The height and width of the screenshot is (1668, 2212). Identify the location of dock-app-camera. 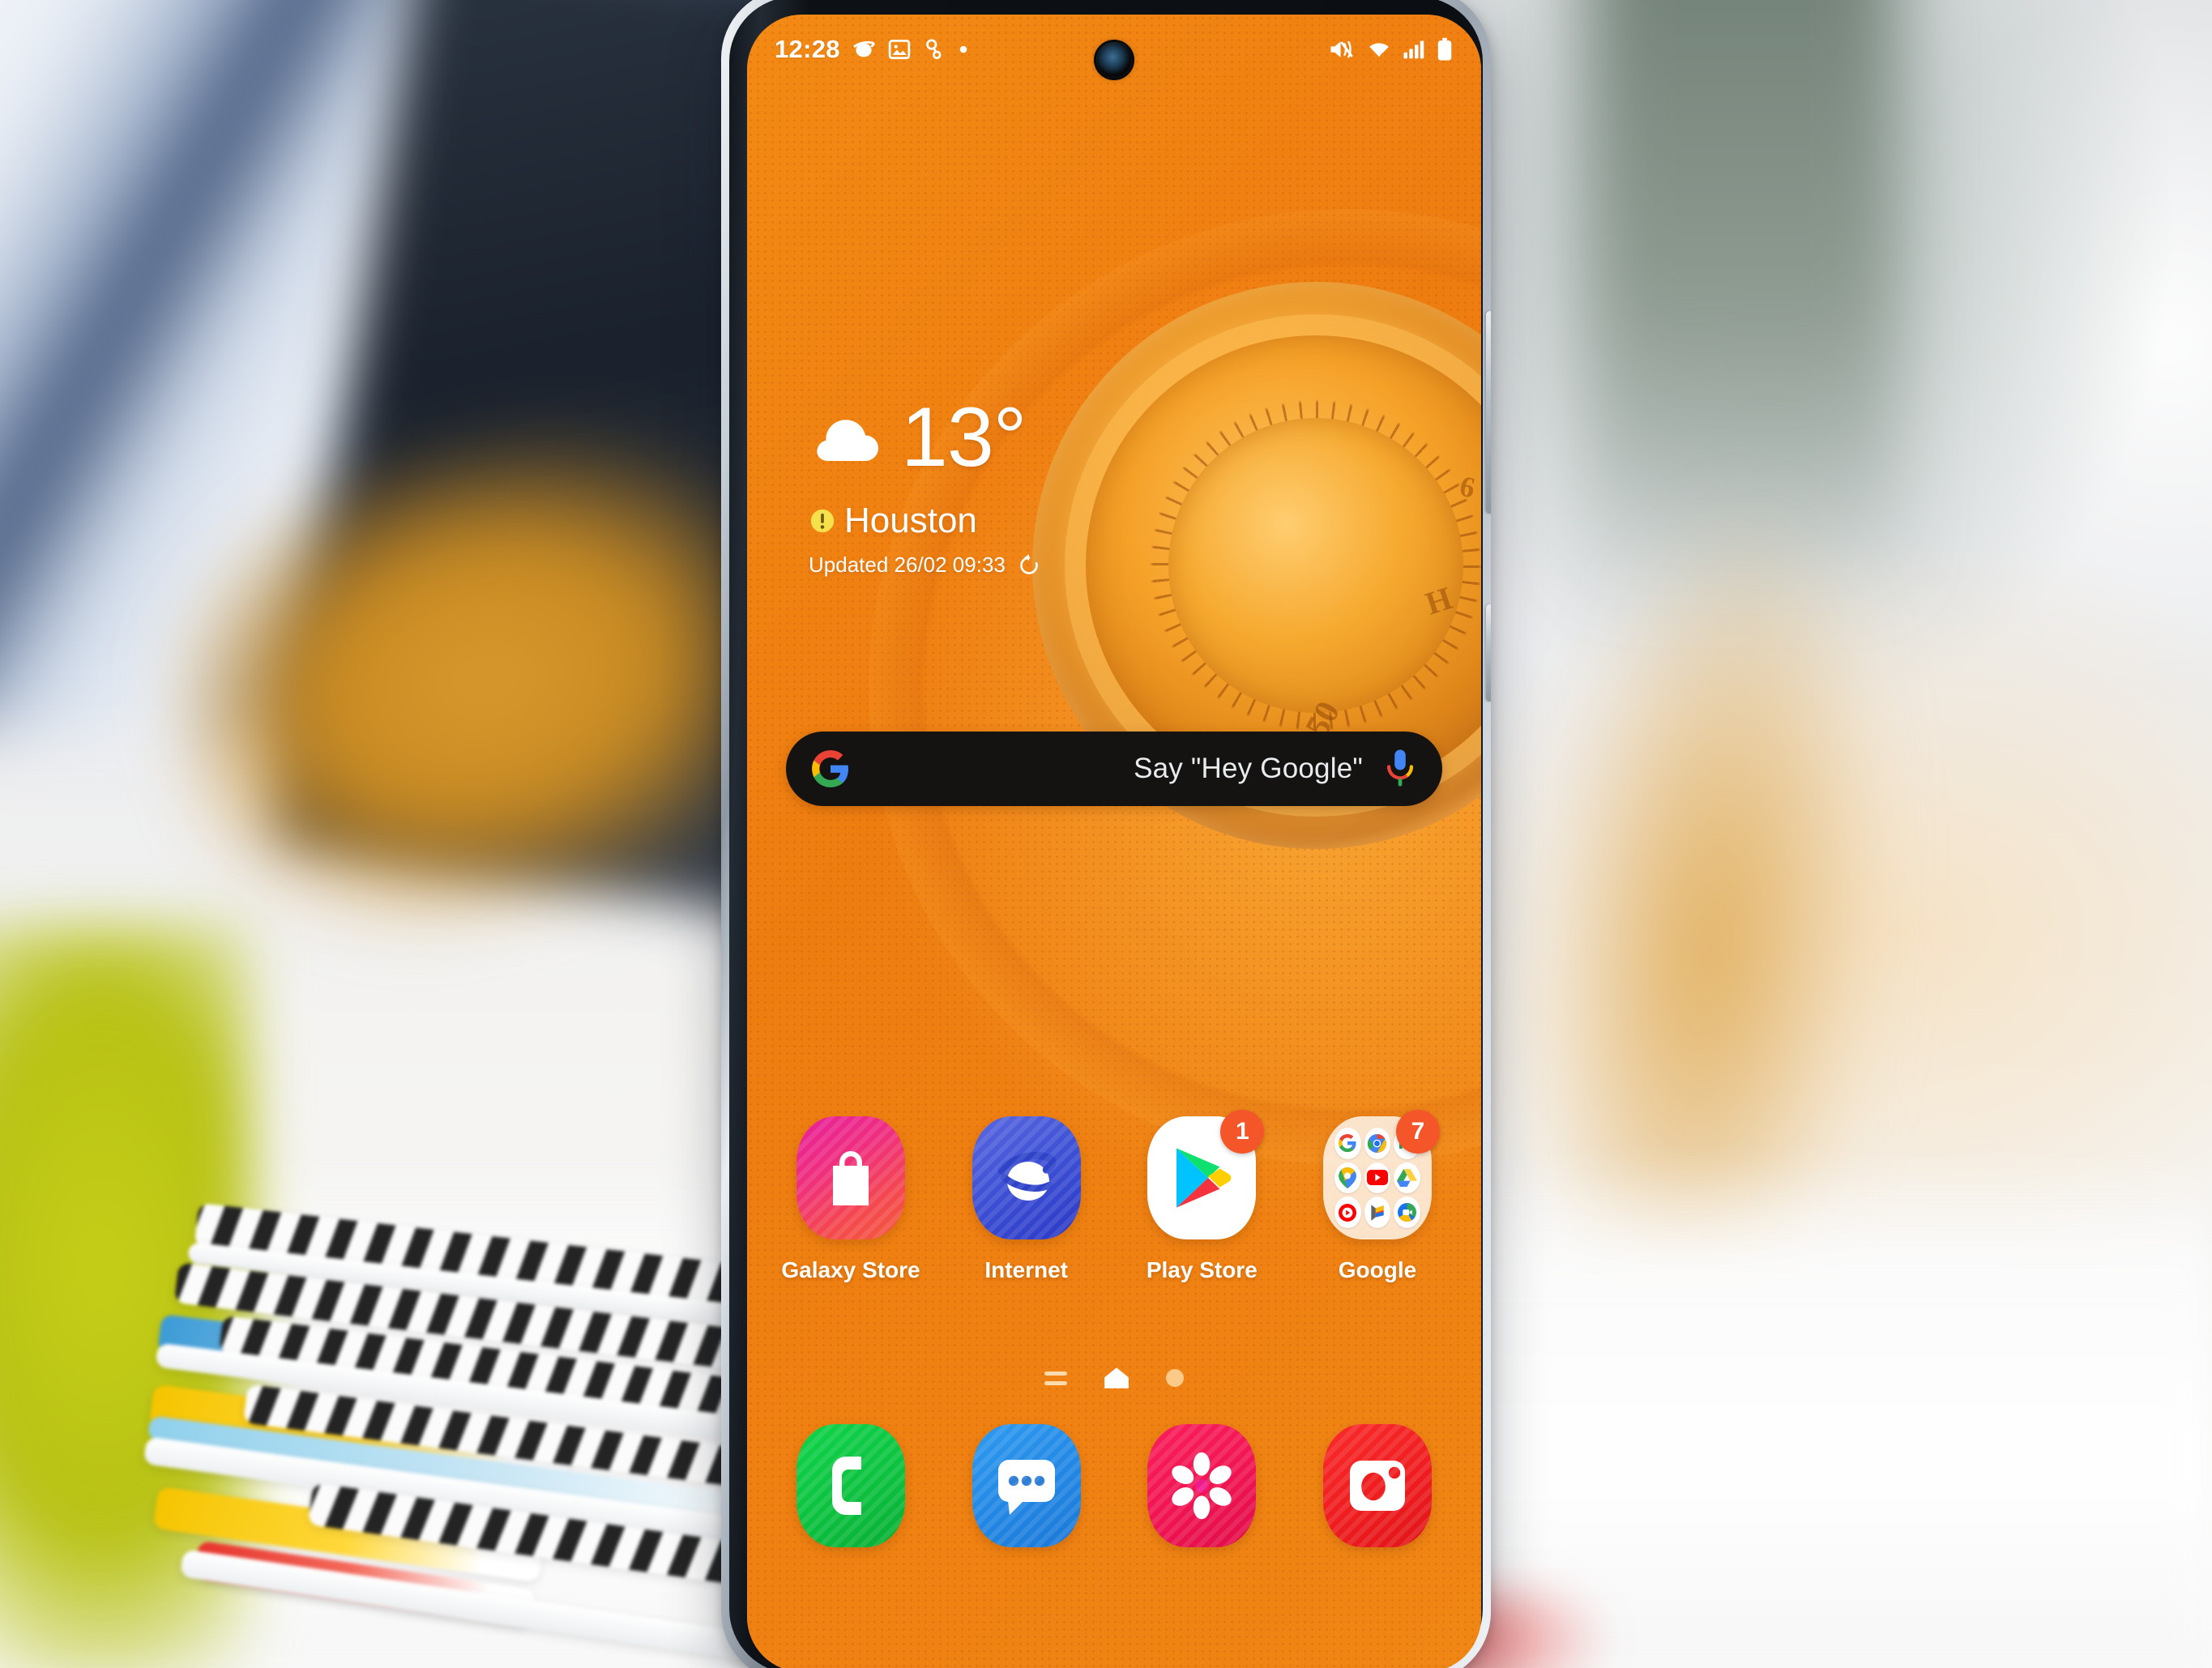
(1377, 1486).